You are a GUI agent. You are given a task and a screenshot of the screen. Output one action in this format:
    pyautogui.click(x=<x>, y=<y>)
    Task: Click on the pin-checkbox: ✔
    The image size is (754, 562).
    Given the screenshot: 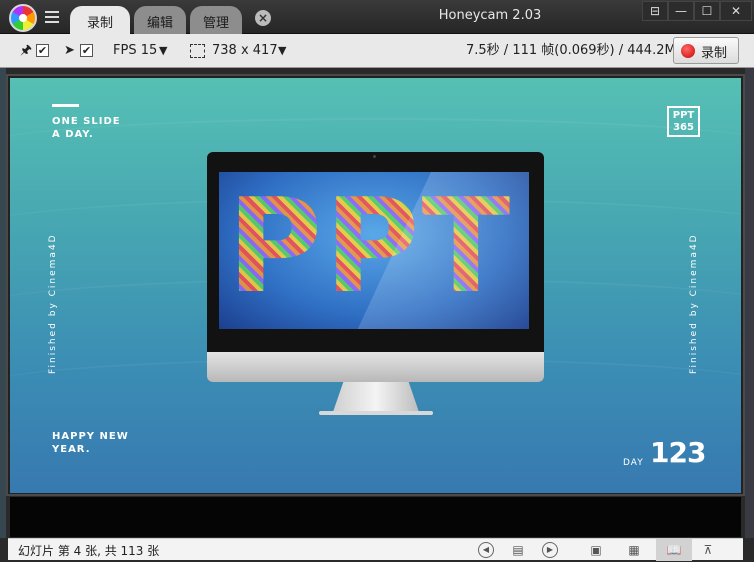 What is the action you would take?
    pyautogui.click(x=42, y=51)
    